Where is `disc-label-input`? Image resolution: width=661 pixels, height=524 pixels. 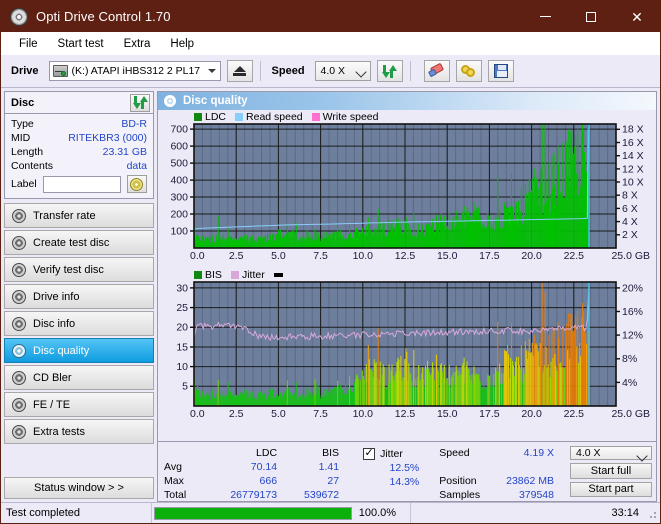 disc-label-input is located at coordinates (81, 184).